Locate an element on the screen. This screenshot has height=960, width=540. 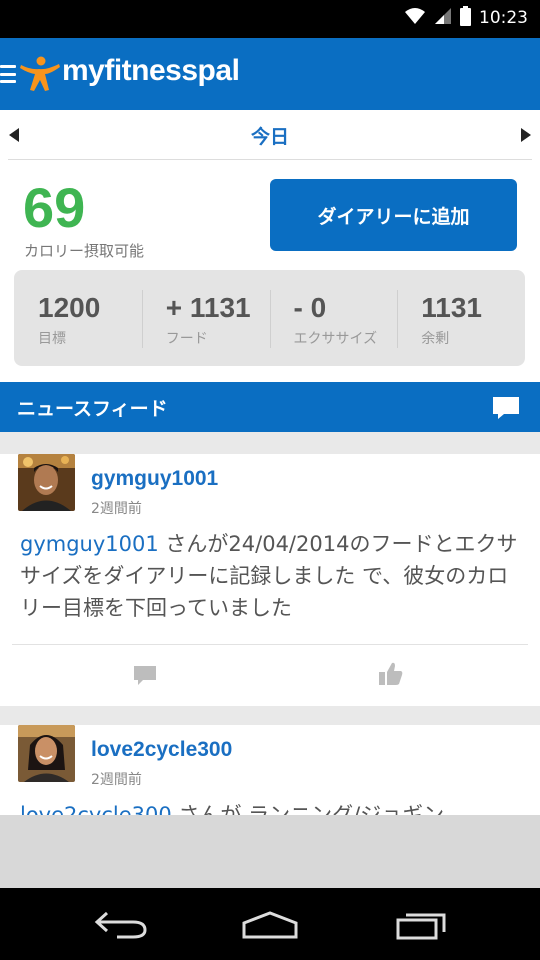
menu-icon is located at coordinates (8, 74).